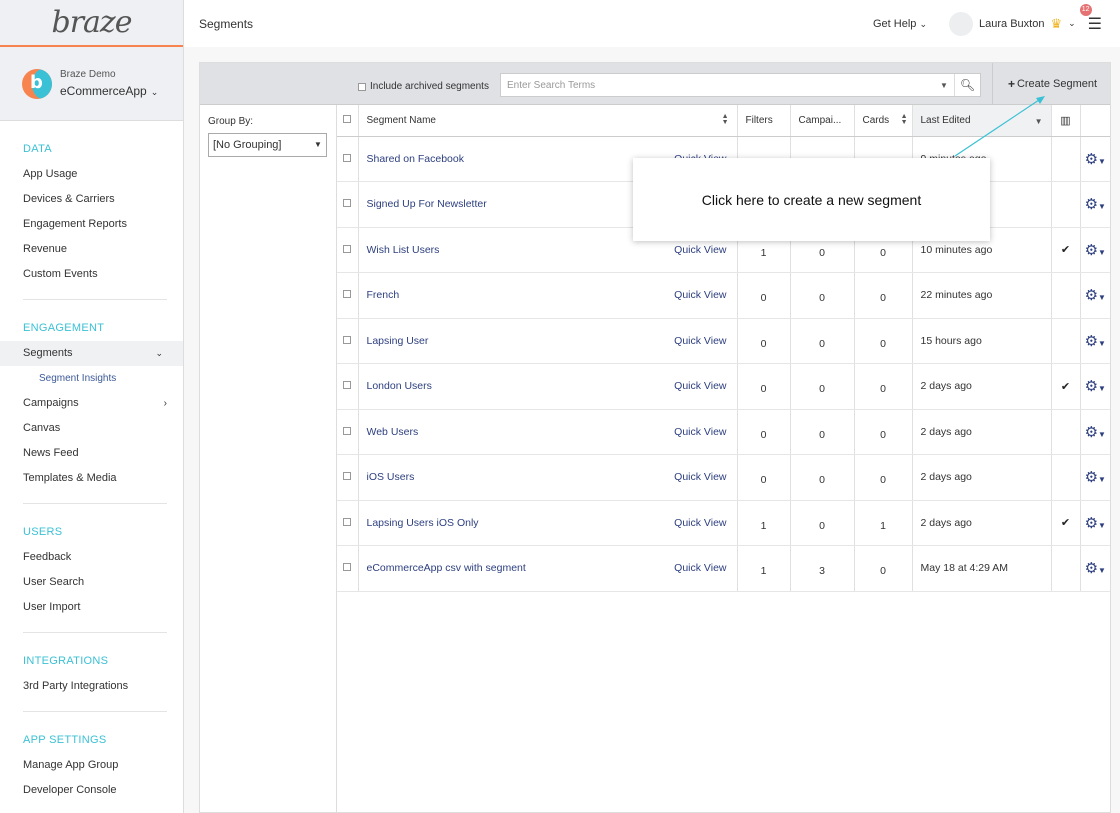 The width and height of the screenshot is (1120, 813). What do you see at coordinates (362, 86) in the screenshot?
I see `checkbox` at bounding box center [362, 86].